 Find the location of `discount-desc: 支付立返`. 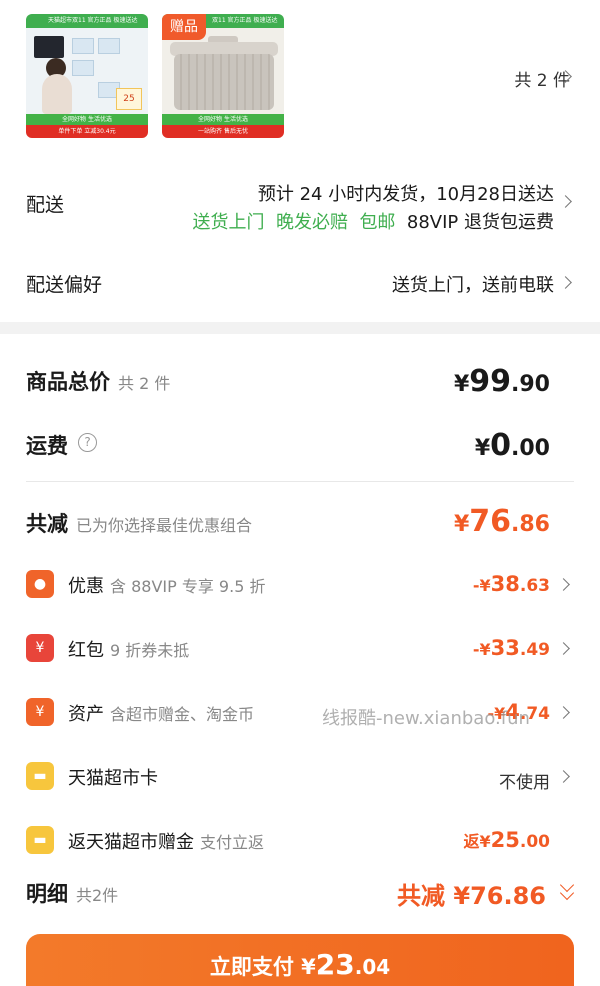

discount-desc: 支付立返 is located at coordinates (232, 842).